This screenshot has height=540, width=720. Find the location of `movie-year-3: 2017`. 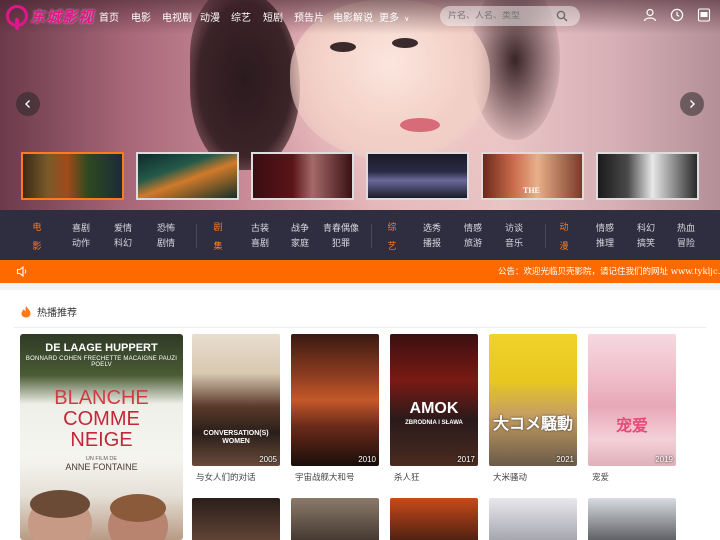

movie-year-3: 2017 is located at coordinates (466, 459).